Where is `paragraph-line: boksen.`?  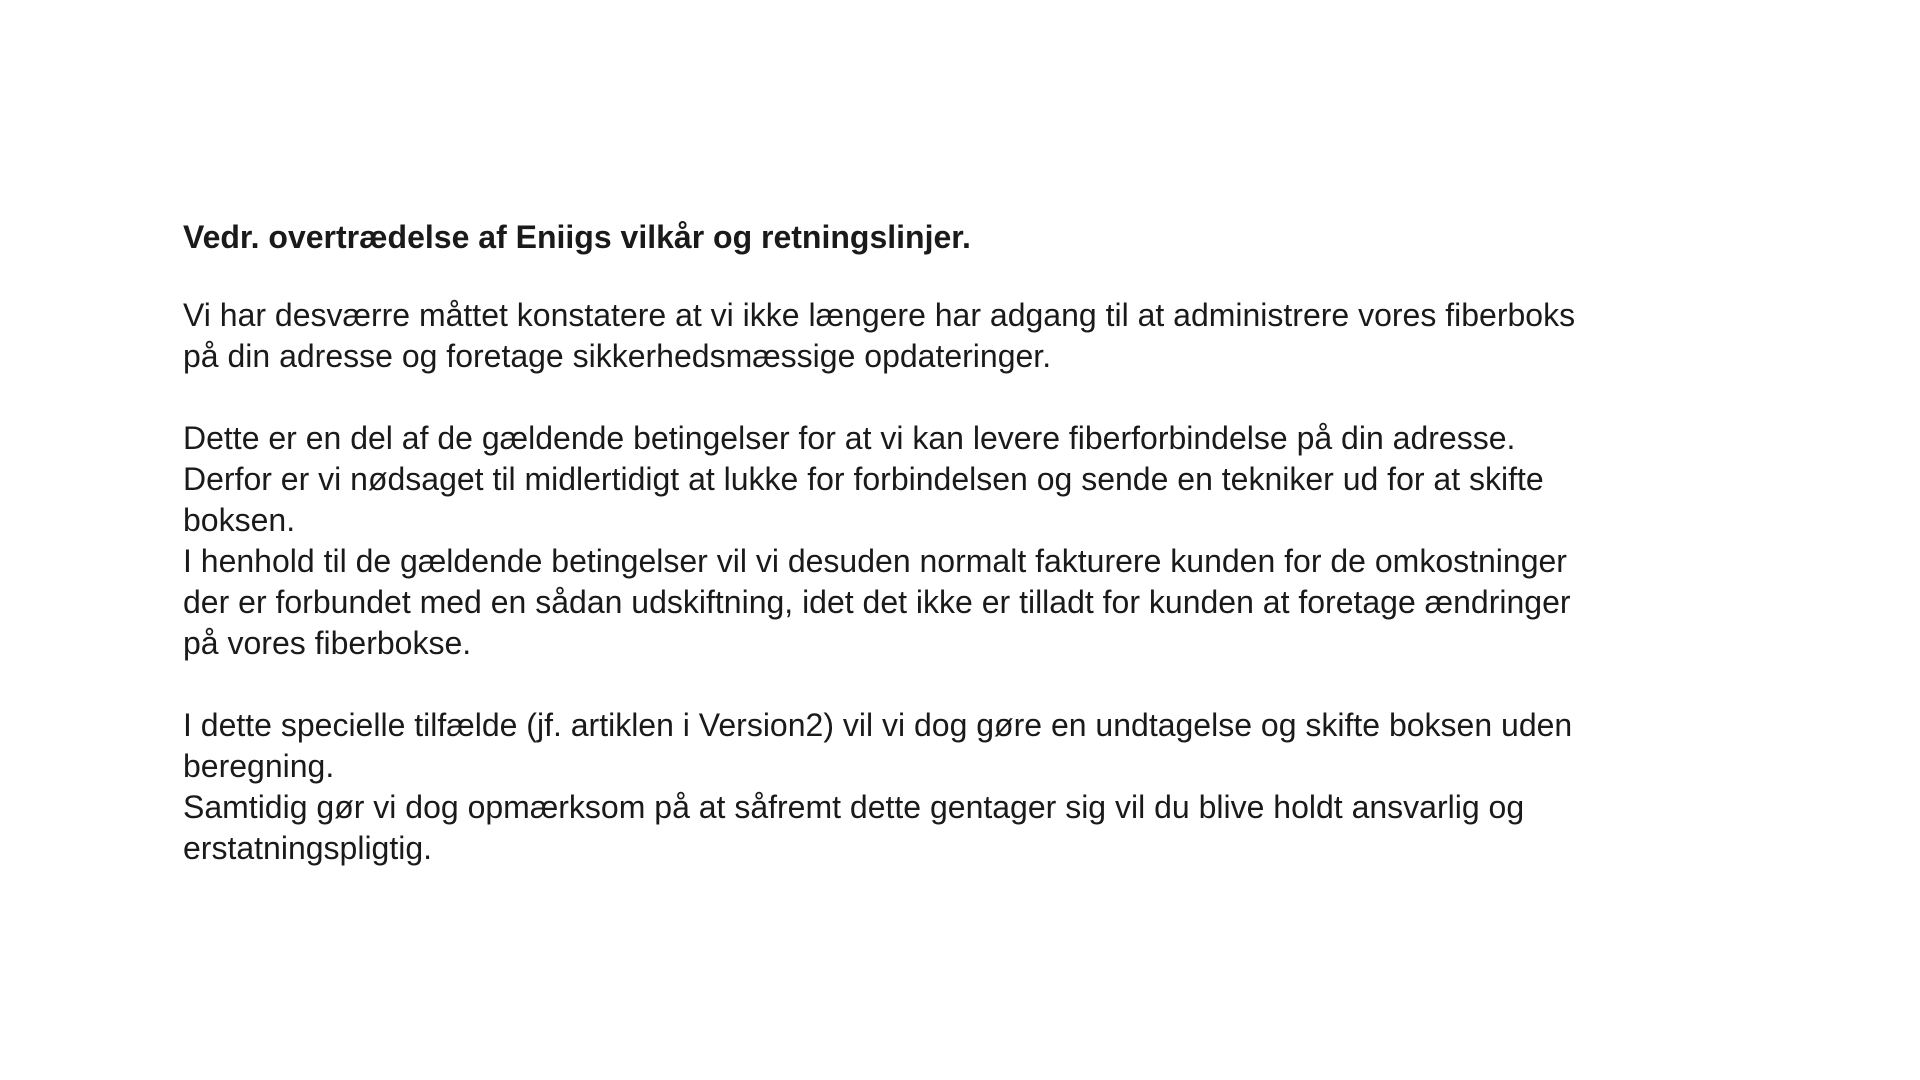 paragraph-line: boksen. is located at coordinates (239, 520).